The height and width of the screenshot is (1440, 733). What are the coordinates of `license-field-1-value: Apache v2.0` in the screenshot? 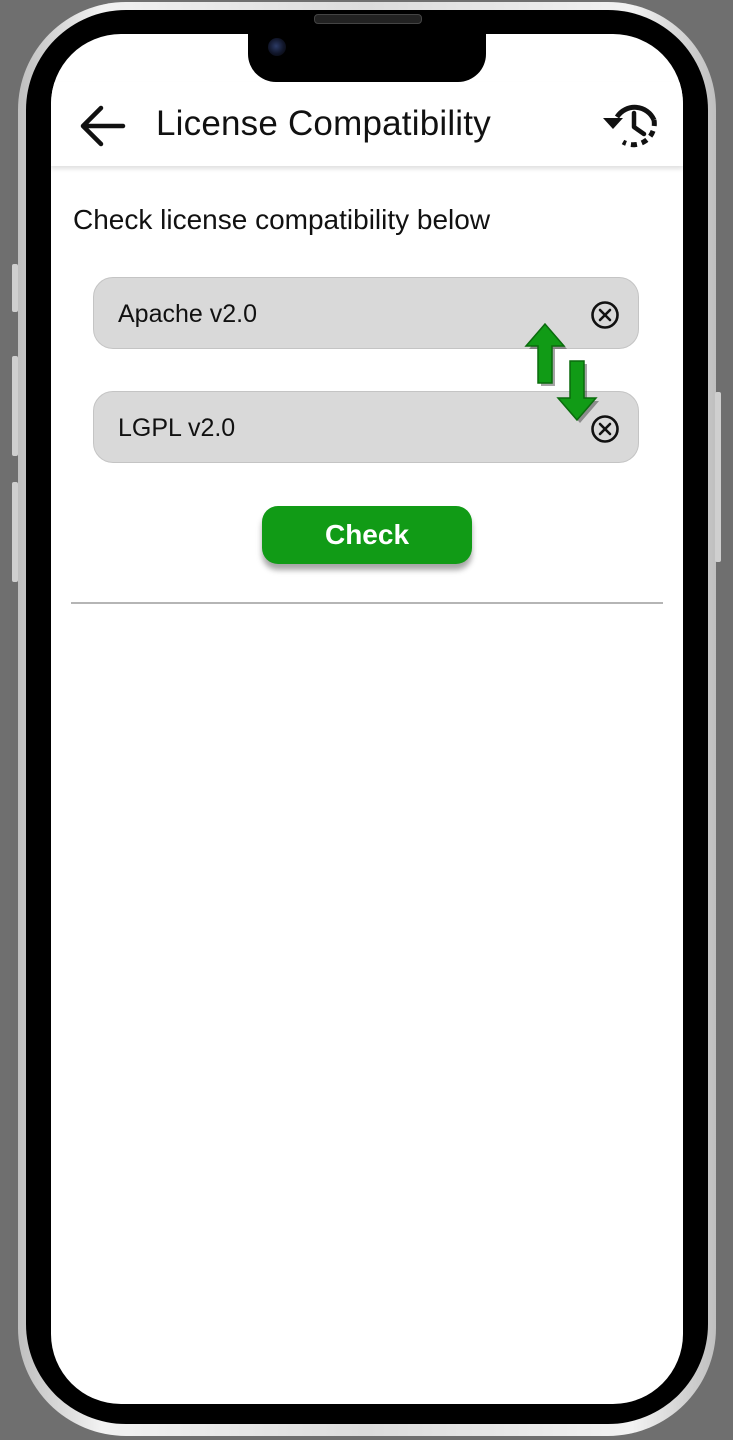 It's located at (187, 314).